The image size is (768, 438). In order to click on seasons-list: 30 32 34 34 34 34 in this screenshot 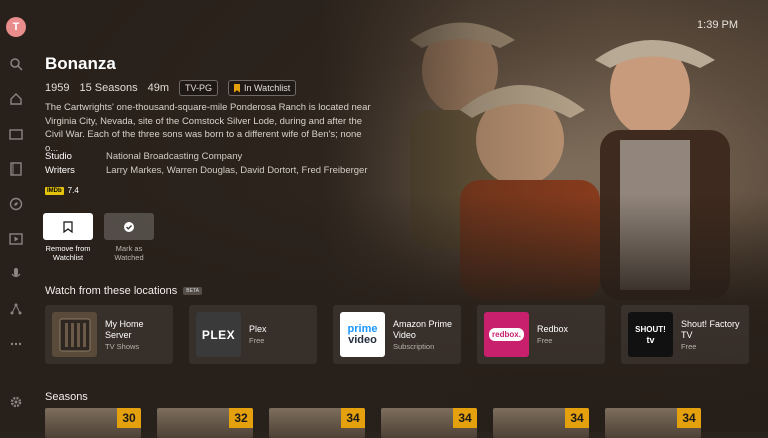, I will do `click(373, 423)`.